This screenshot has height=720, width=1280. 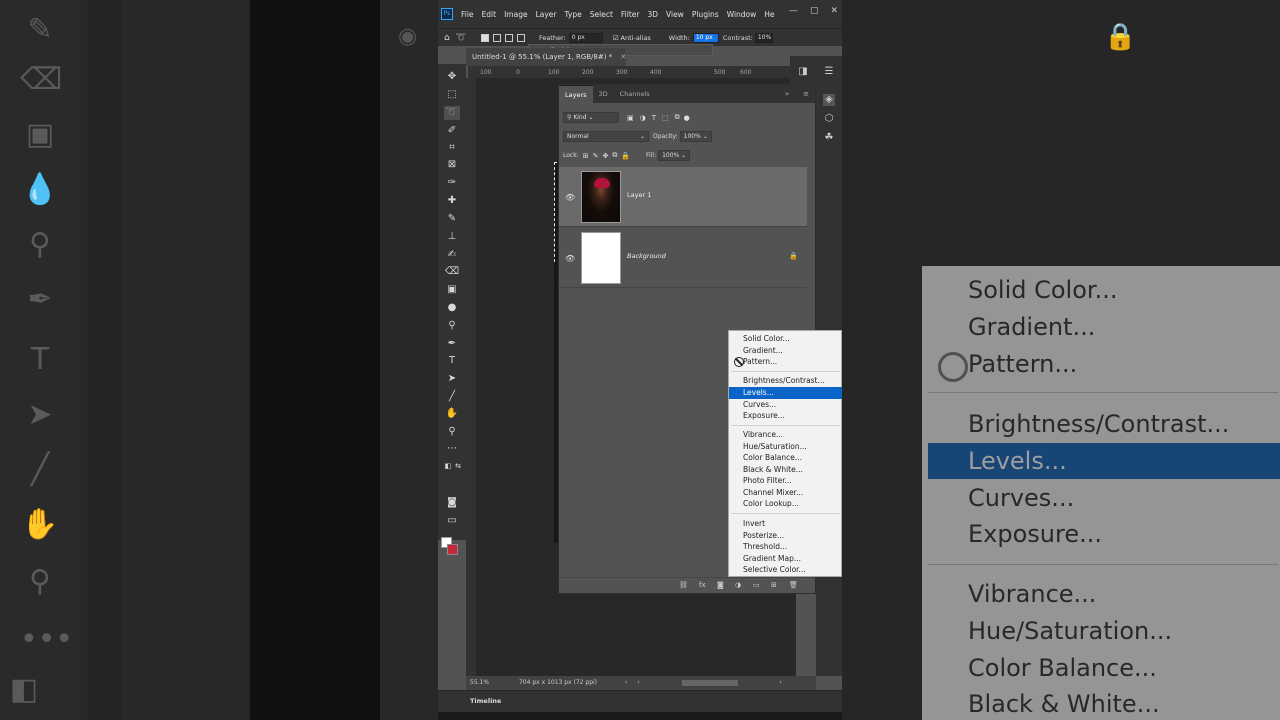 I want to click on gradient-tool-icon: ▣, so click(x=452, y=290).